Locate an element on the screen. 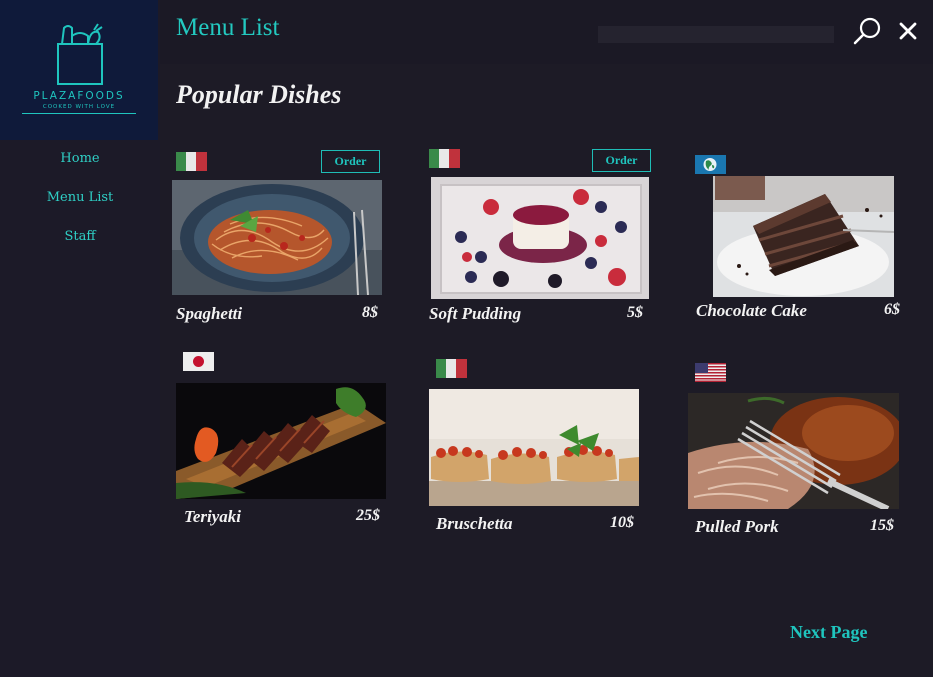 This screenshot has height=677, width=933. dish-image-spaghetti is located at coordinates (277, 237).